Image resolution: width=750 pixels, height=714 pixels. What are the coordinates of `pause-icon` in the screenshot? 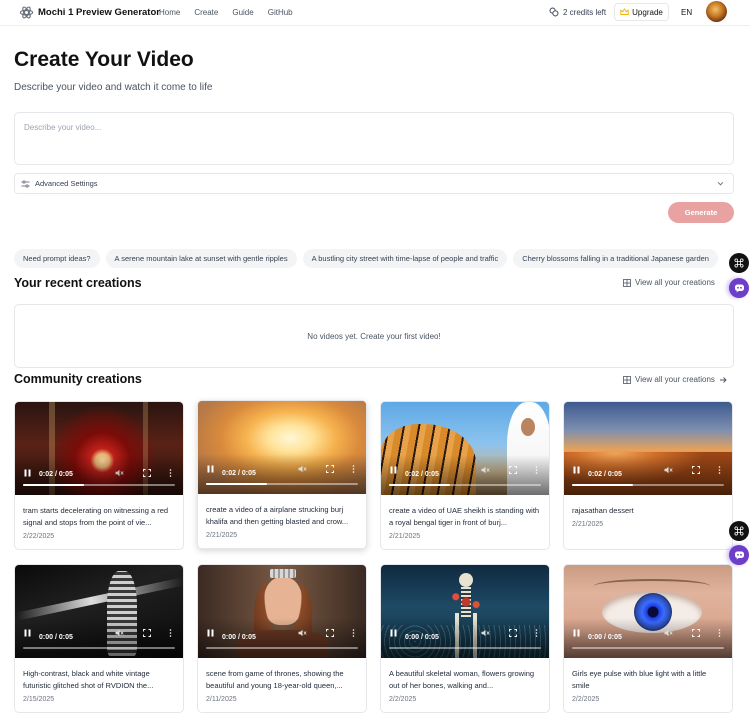 It's located at (210, 633).